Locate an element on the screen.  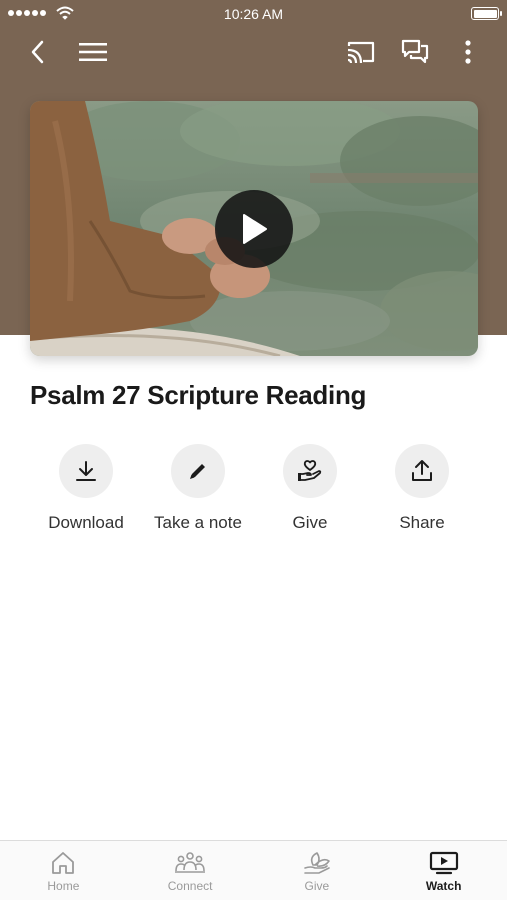
give-button: Give is located at coordinates (310, 488).